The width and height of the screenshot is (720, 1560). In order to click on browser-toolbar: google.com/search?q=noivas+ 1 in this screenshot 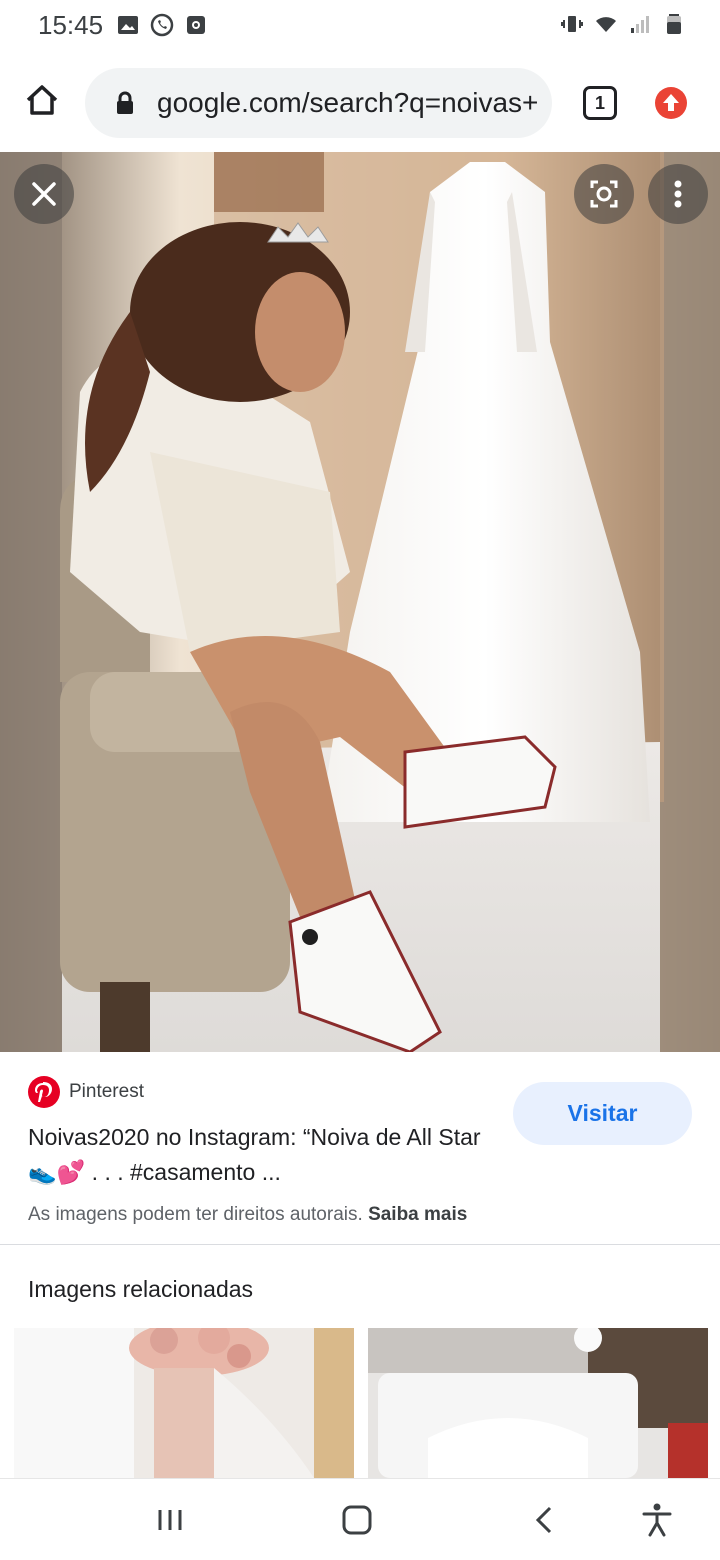, I will do `click(360, 103)`.